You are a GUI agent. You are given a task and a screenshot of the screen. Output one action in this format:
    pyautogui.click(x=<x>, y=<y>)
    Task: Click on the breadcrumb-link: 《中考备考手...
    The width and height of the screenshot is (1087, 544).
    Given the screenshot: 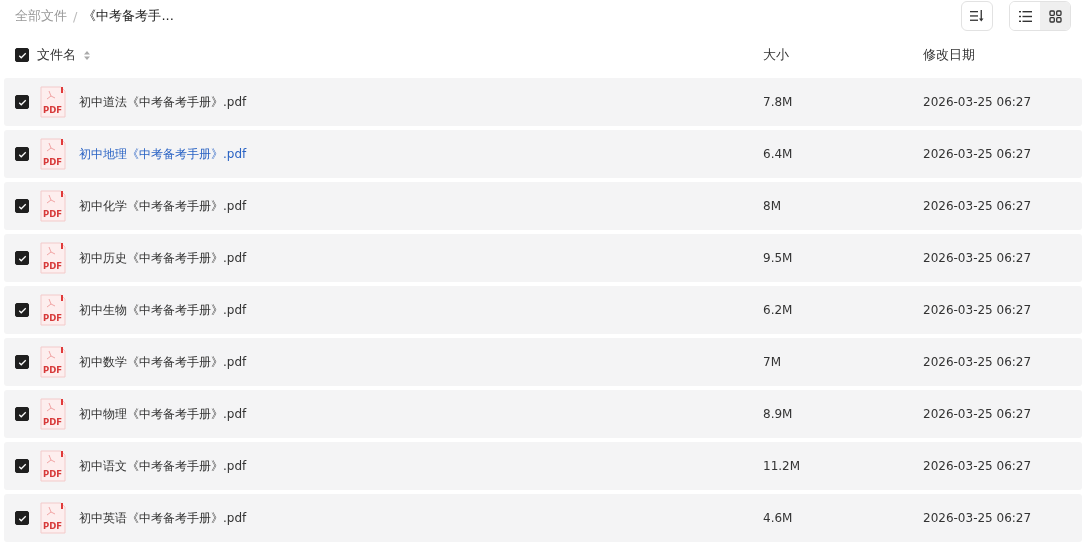 What is the action you would take?
    pyautogui.click(x=128, y=16)
    